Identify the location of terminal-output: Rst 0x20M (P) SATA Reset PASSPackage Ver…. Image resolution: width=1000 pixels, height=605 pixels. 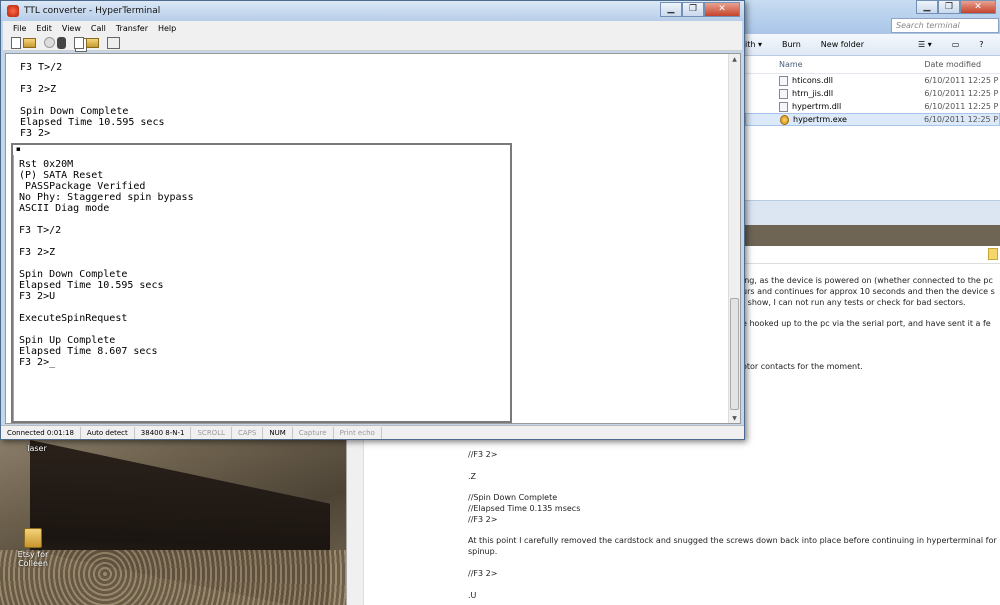
(106, 263).